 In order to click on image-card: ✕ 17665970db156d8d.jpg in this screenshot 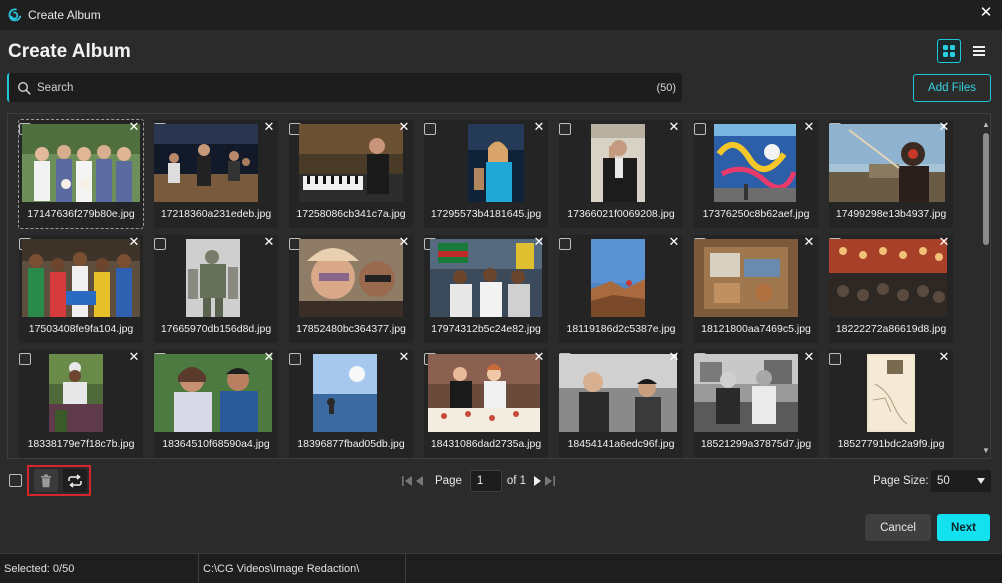, I will do `click(216, 289)`.